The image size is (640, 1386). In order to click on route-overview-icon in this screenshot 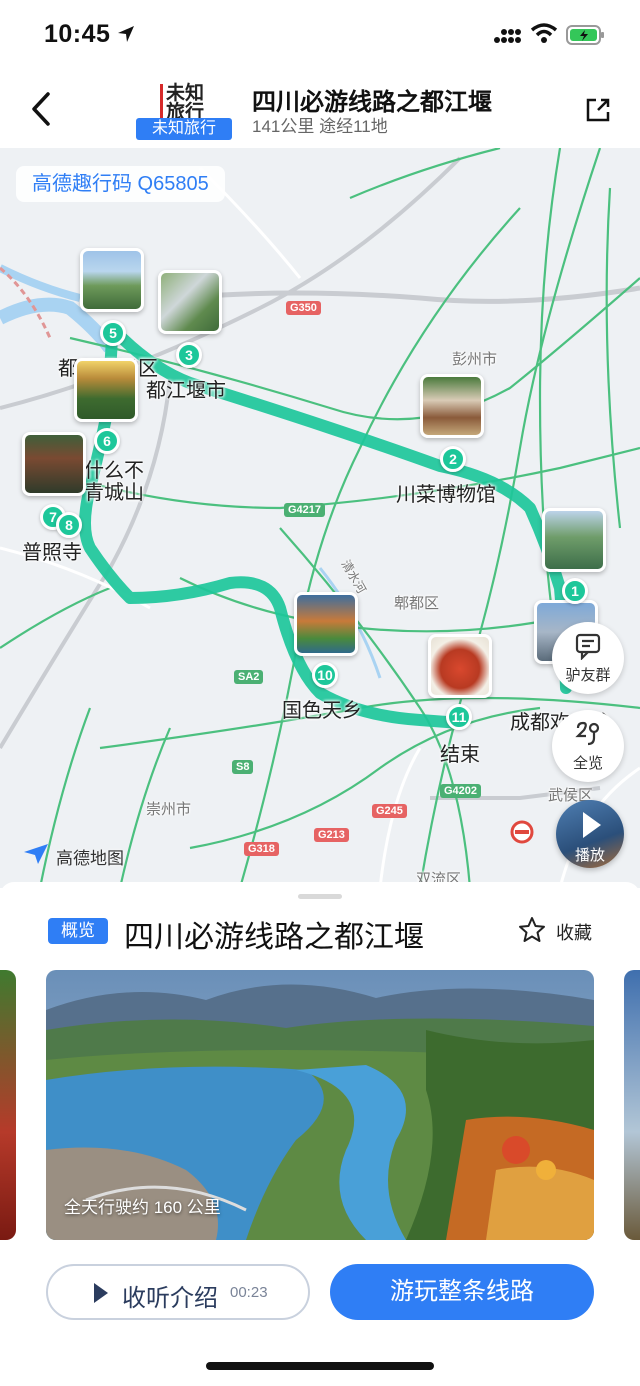, I will do `click(587, 733)`.